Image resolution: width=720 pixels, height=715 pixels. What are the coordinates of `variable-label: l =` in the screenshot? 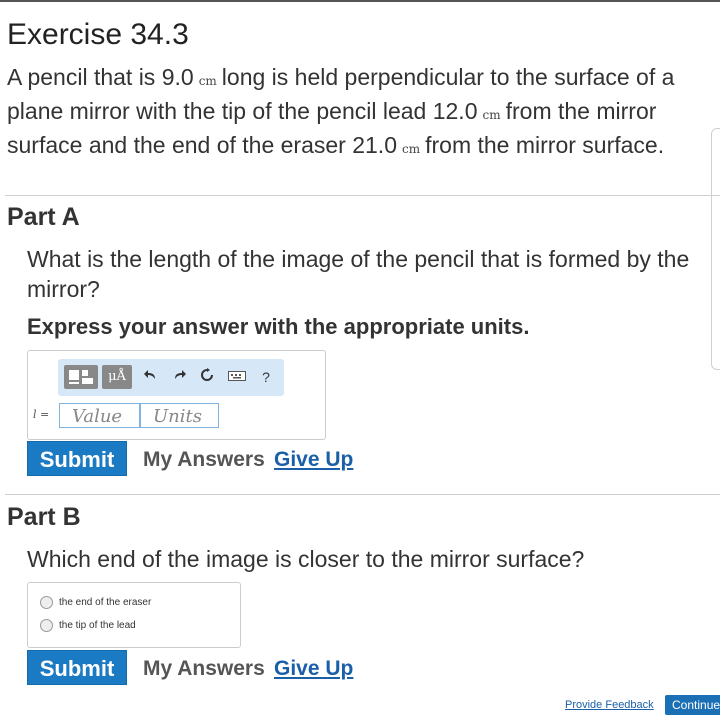 It's located at (41, 414).